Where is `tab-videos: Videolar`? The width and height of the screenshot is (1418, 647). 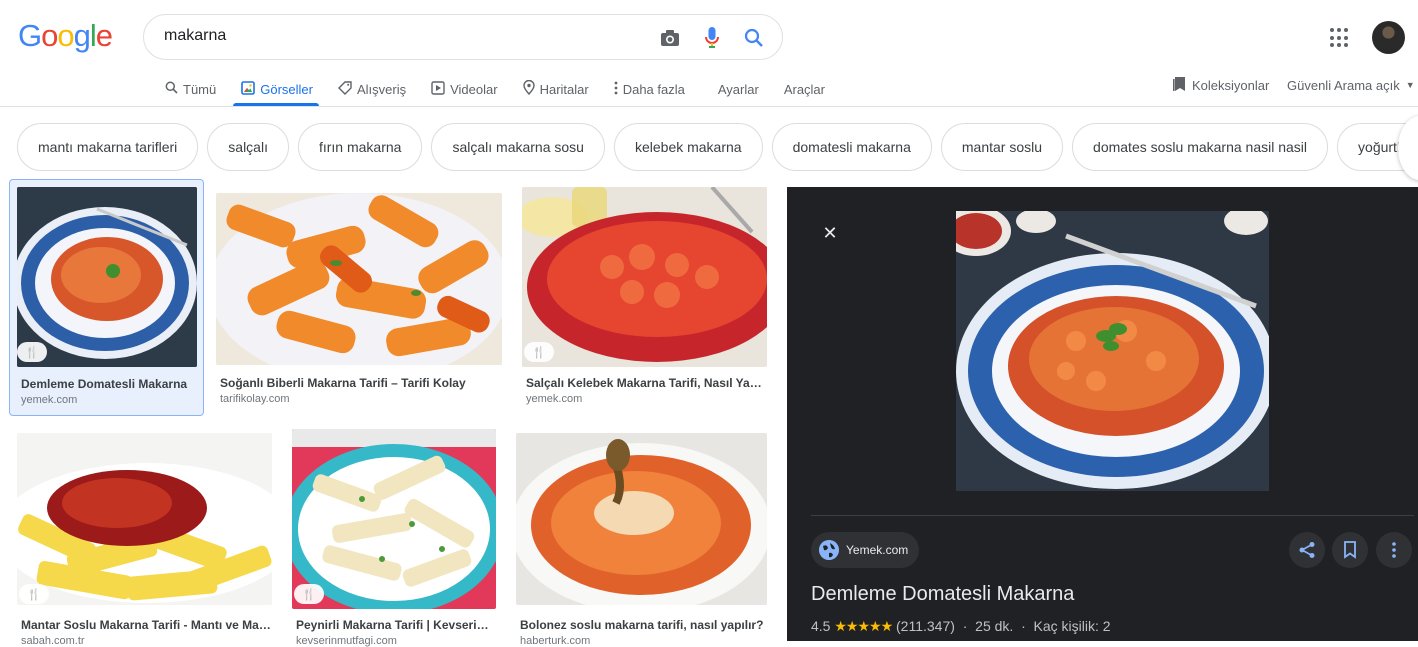
tab-videos: Videolar is located at coordinates (464, 89).